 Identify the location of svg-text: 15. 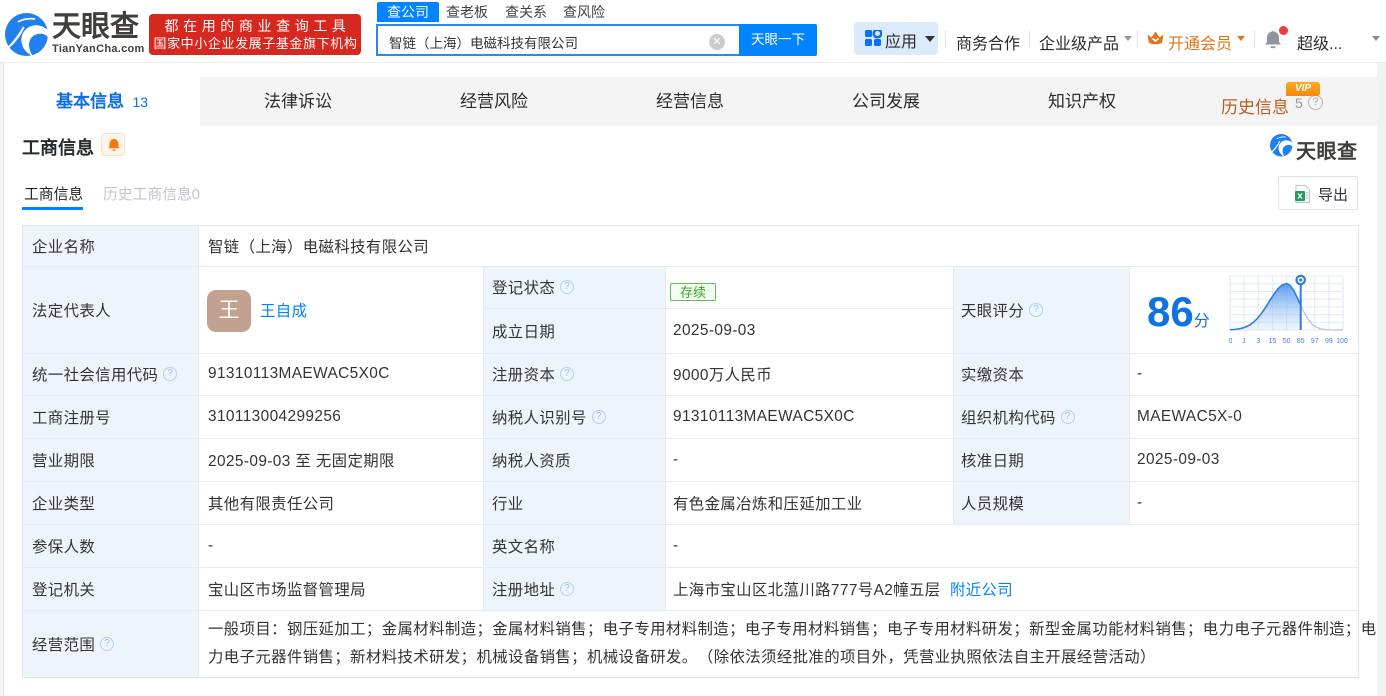
(1273, 341).